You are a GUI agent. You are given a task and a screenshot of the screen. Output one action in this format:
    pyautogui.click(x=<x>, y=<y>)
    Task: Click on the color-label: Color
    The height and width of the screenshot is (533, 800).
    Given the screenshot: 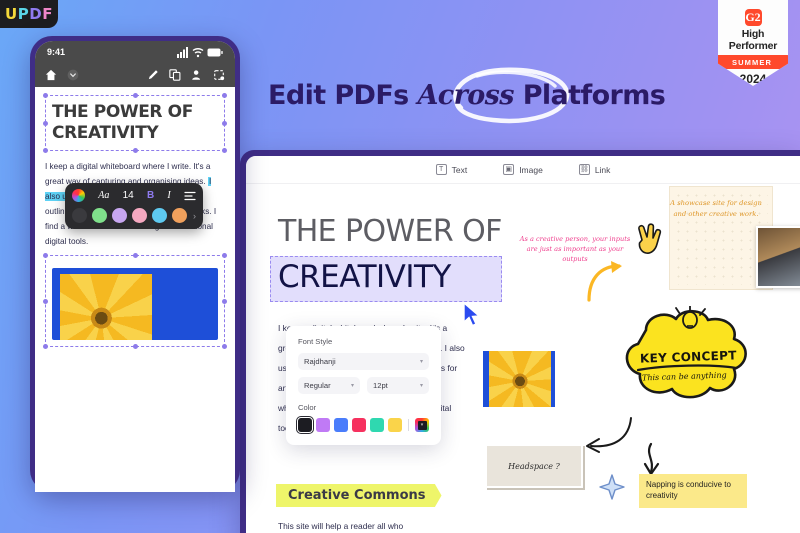 What is the action you would take?
    pyautogui.click(x=307, y=407)
    